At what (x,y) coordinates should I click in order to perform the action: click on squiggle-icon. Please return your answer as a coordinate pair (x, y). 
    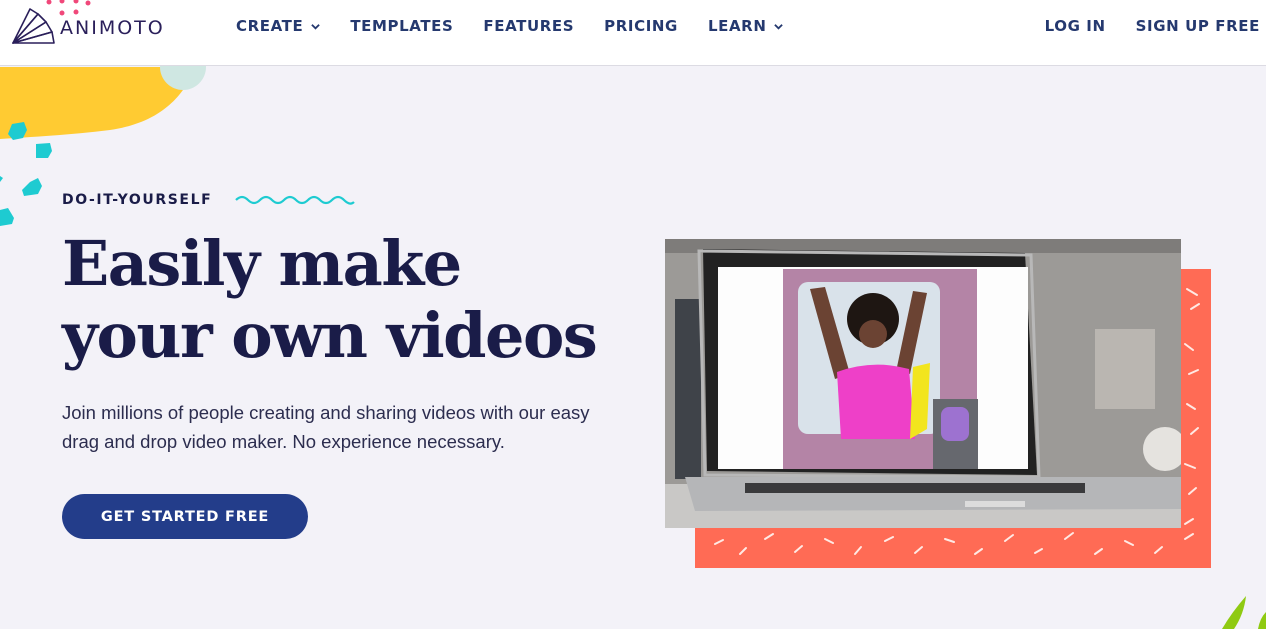
    Looking at the image, I should click on (295, 200).